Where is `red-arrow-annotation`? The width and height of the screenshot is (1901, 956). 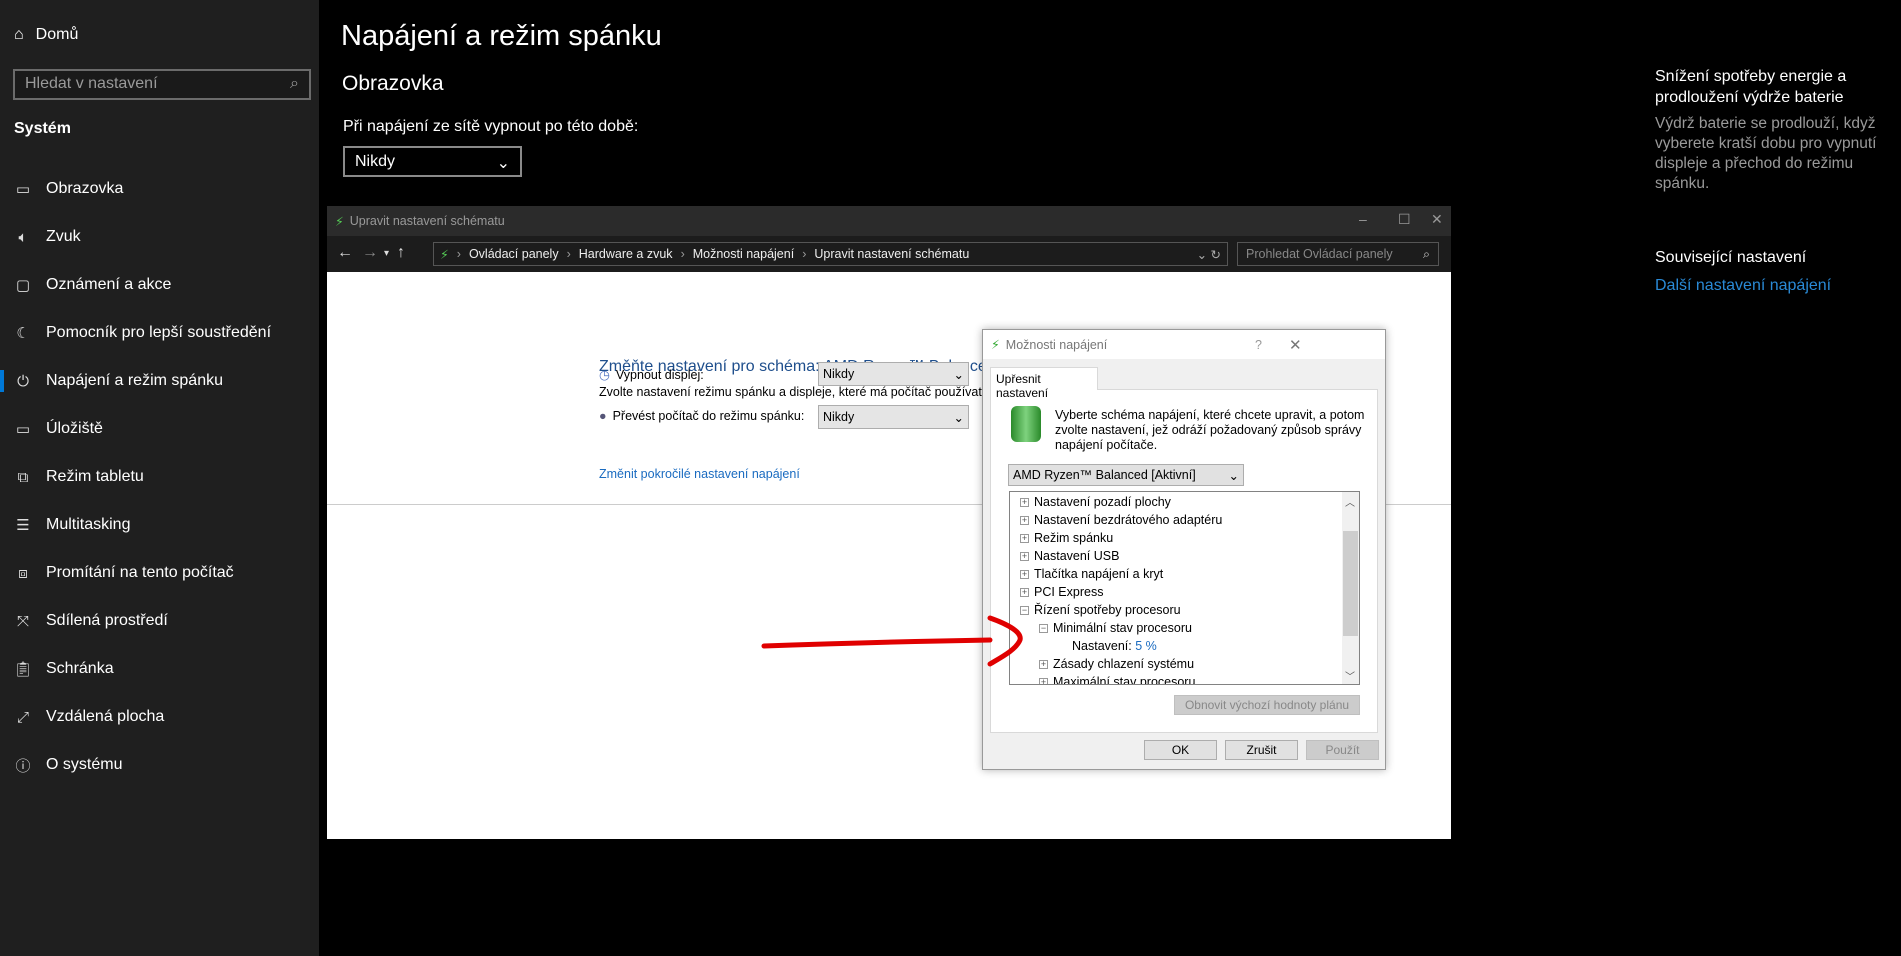 red-arrow-annotation is located at coordinates (892, 641).